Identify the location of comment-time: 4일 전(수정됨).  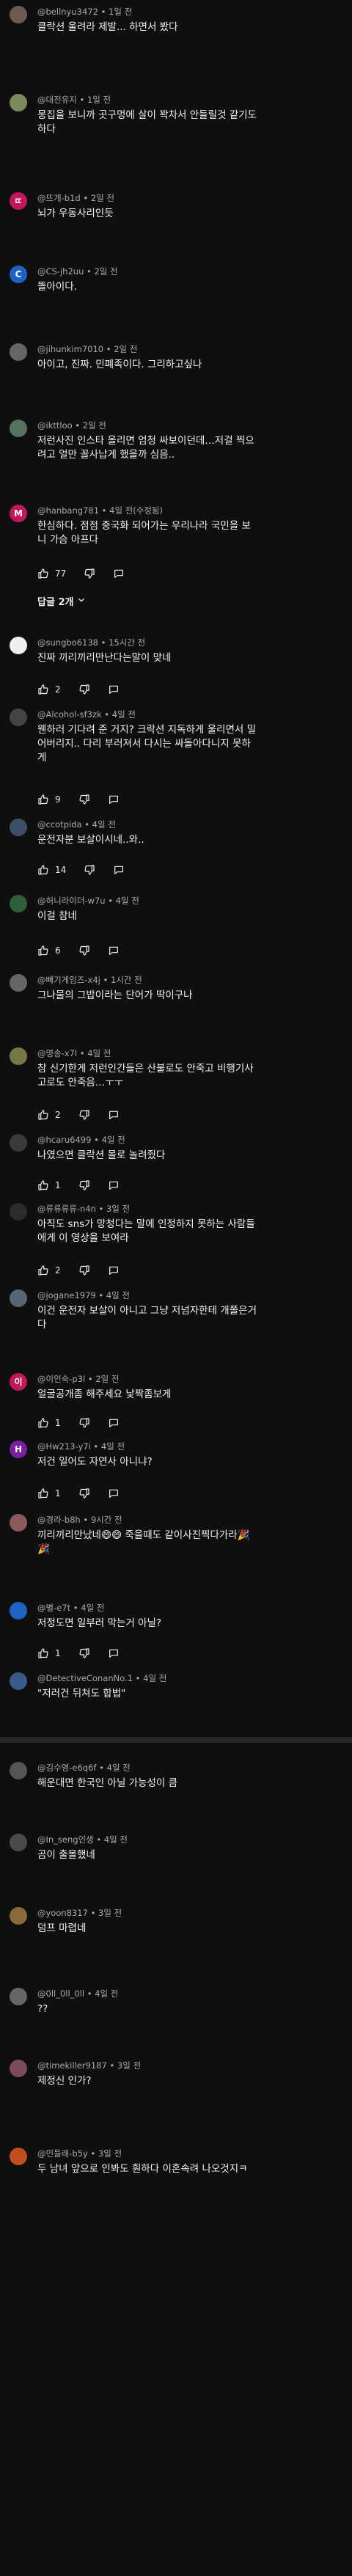
(136, 510).